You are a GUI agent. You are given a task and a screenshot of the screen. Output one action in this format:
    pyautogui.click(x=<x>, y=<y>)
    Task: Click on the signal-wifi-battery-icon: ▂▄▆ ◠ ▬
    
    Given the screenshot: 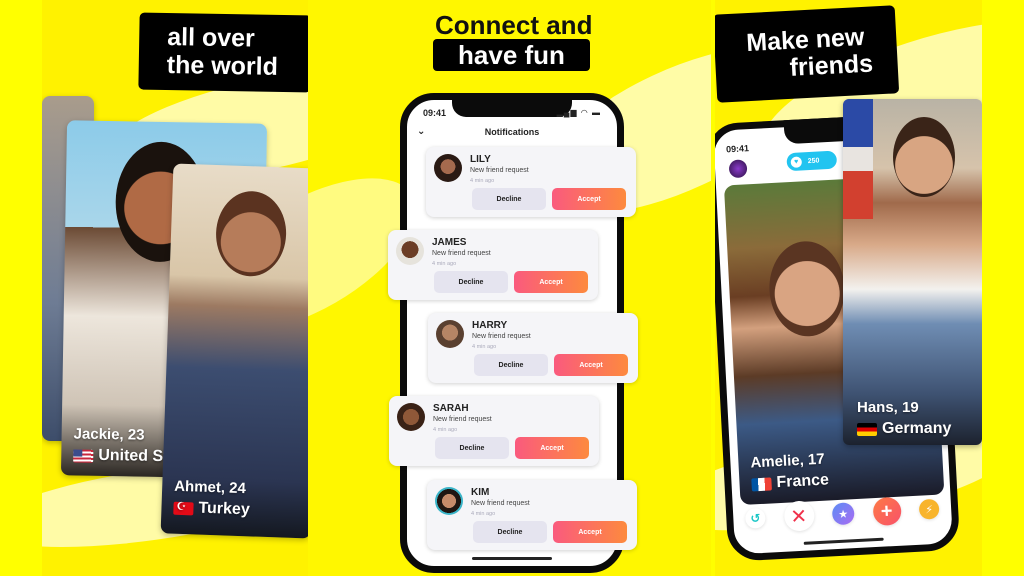 What is the action you would take?
    pyautogui.click(x=578, y=112)
    